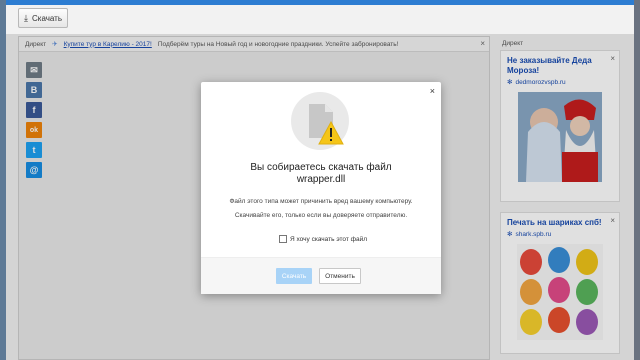  Describe the element at coordinates (46, 18) in the screenshot. I see `download-button-label: Скачать` at that location.